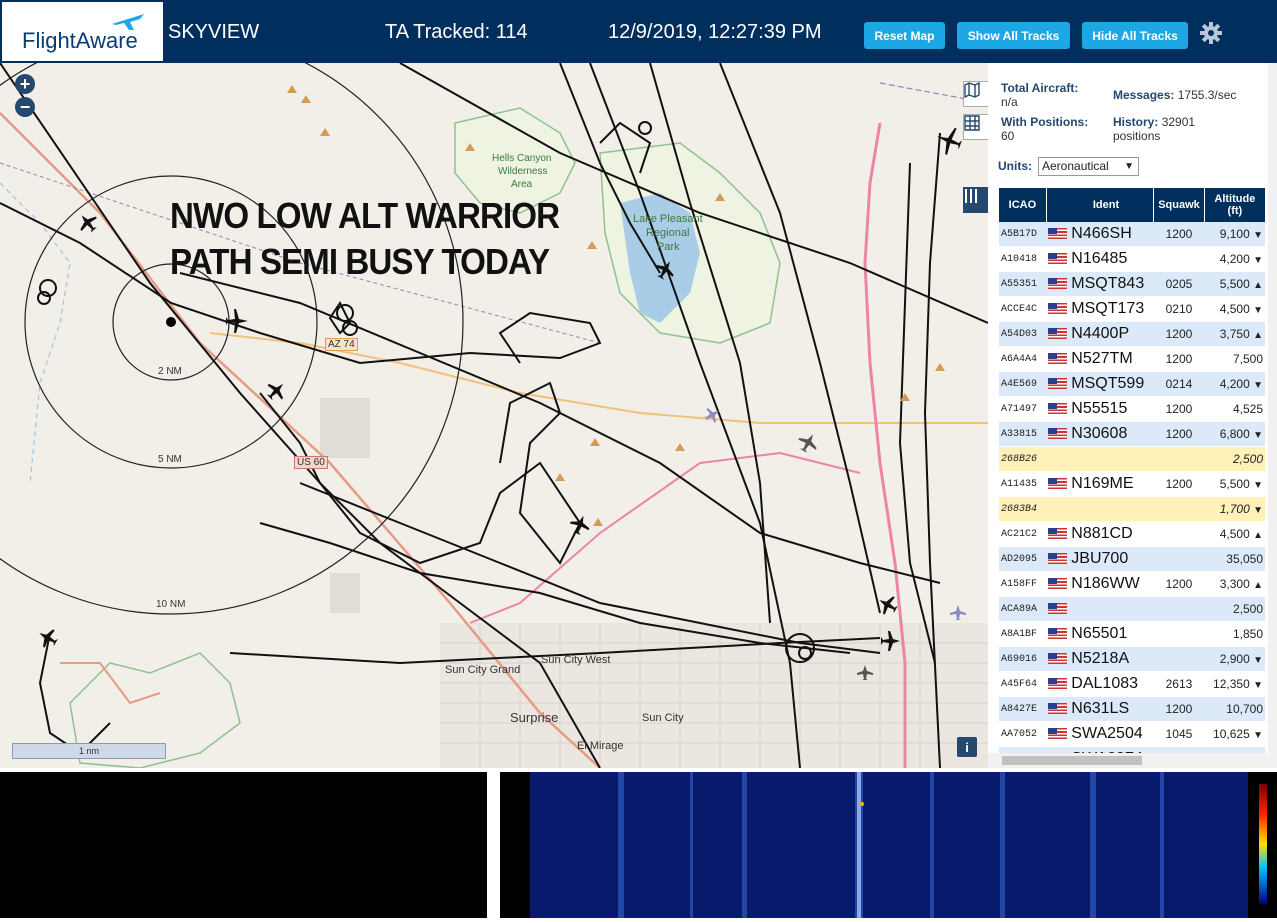  I want to click on map-label: Lake Pleasant, so click(668, 219).